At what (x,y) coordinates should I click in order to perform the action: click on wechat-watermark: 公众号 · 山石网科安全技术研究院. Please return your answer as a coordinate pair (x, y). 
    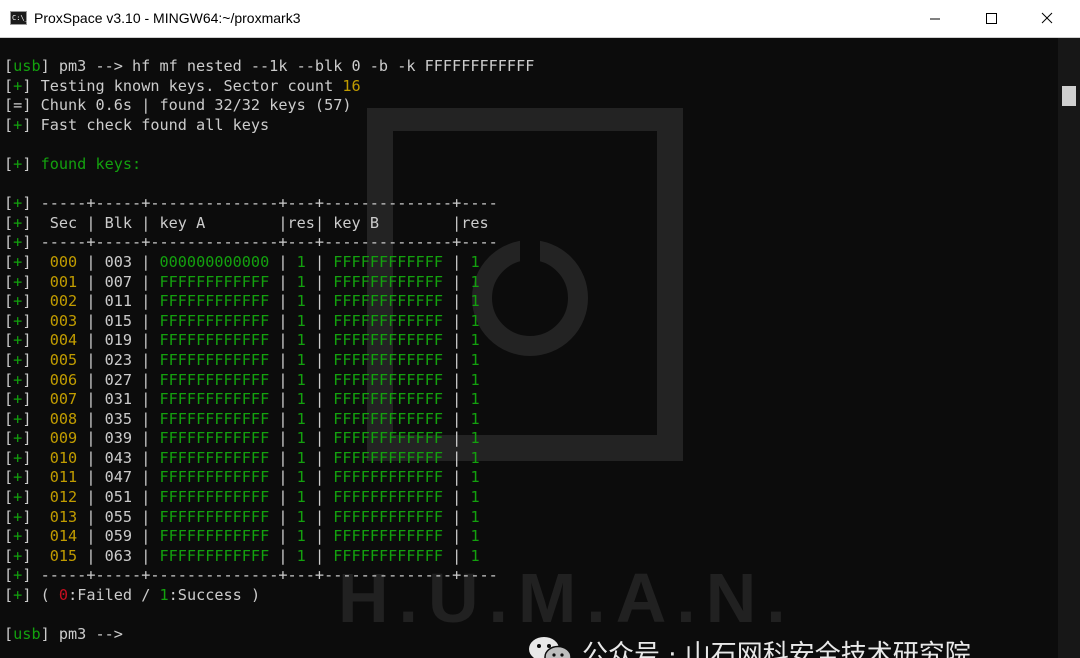
    Looking at the image, I should click on (749, 646).